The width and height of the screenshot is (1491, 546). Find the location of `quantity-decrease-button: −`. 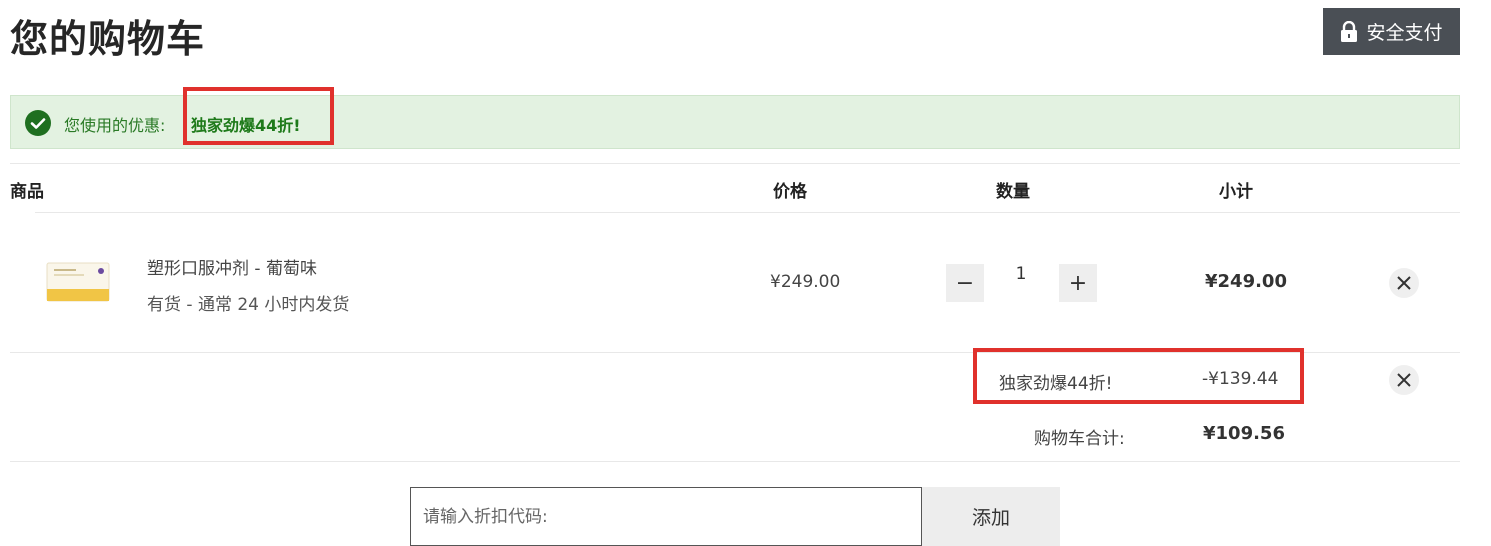

quantity-decrease-button: − is located at coordinates (965, 283).